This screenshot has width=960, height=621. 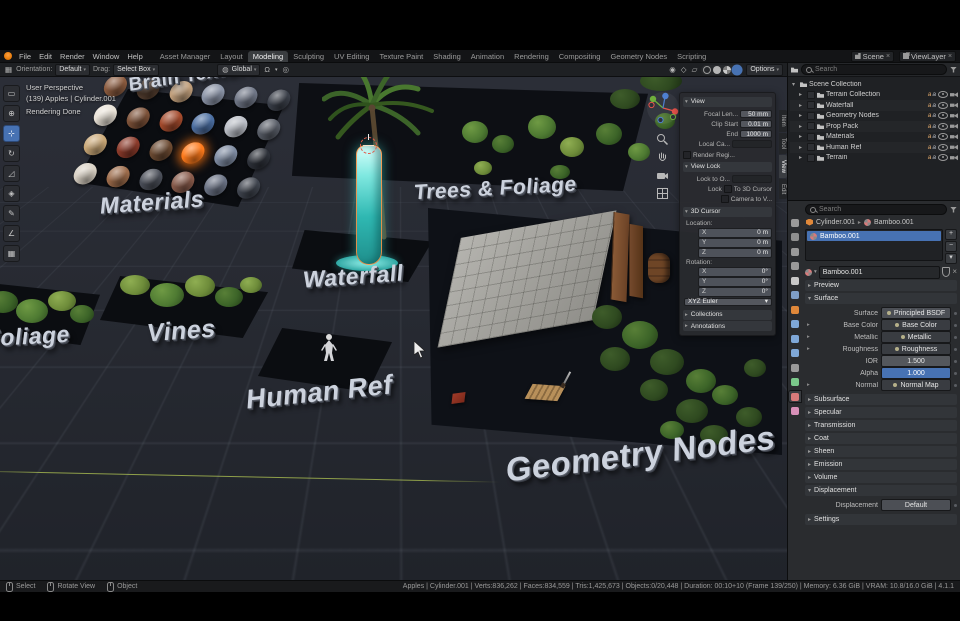 What do you see at coordinates (783, 188) in the screenshot?
I see `n-panel-tab-edit: Edit` at bounding box center [783, 188].